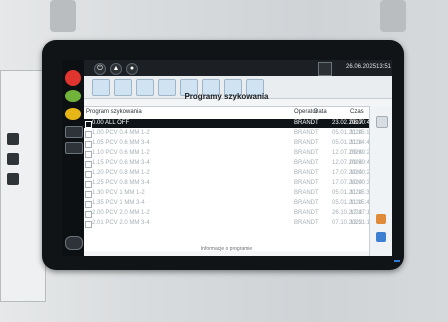 The height and width of the screenshot is (322, 448). I want to click on row-program-name: 1.25 PCV 0.8 MM 3-4, so click(121, 183).